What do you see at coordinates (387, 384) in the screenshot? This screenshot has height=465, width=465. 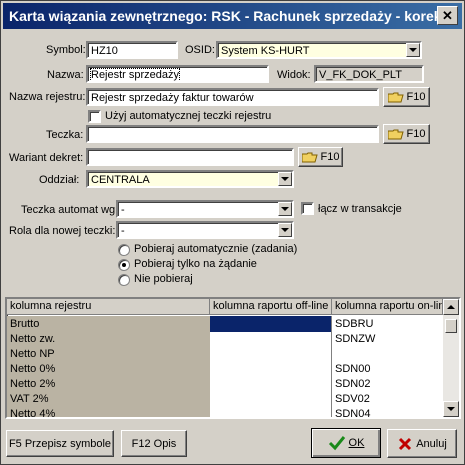 I see `grid-cell-online: SDN02` at bounding box center [387, 384].